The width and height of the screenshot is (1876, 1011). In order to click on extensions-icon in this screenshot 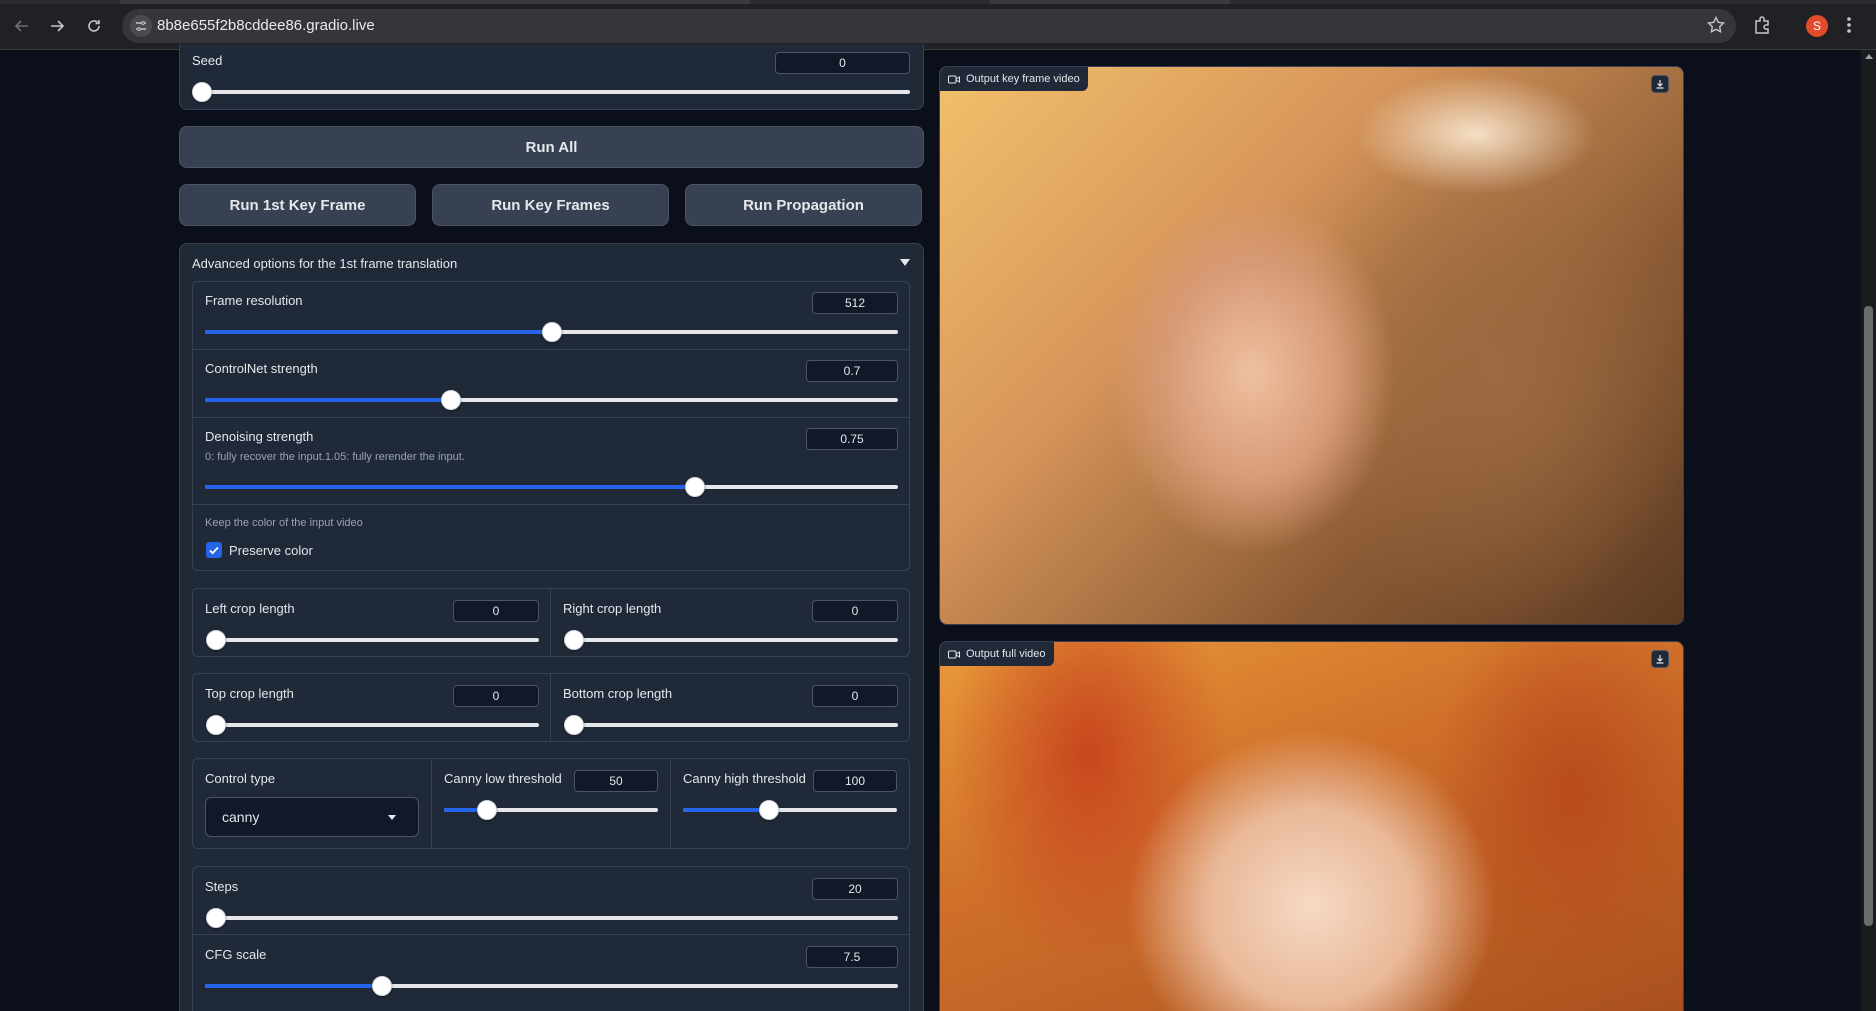, I will do `click(1763, 27)`.